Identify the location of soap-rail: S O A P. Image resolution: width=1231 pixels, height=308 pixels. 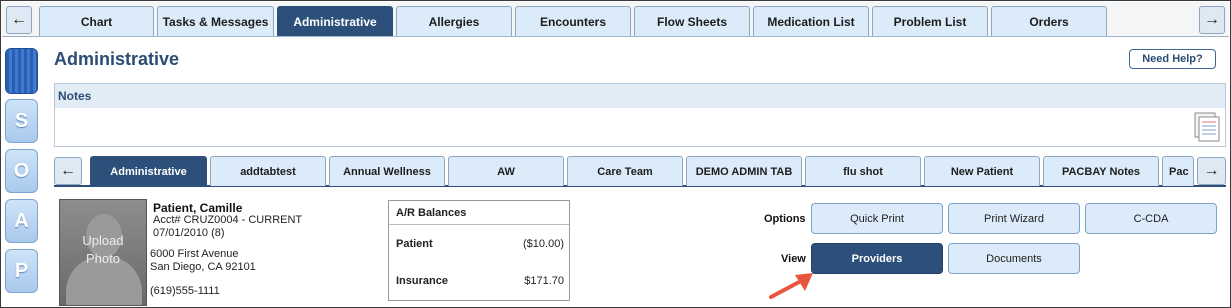
(21, 174).